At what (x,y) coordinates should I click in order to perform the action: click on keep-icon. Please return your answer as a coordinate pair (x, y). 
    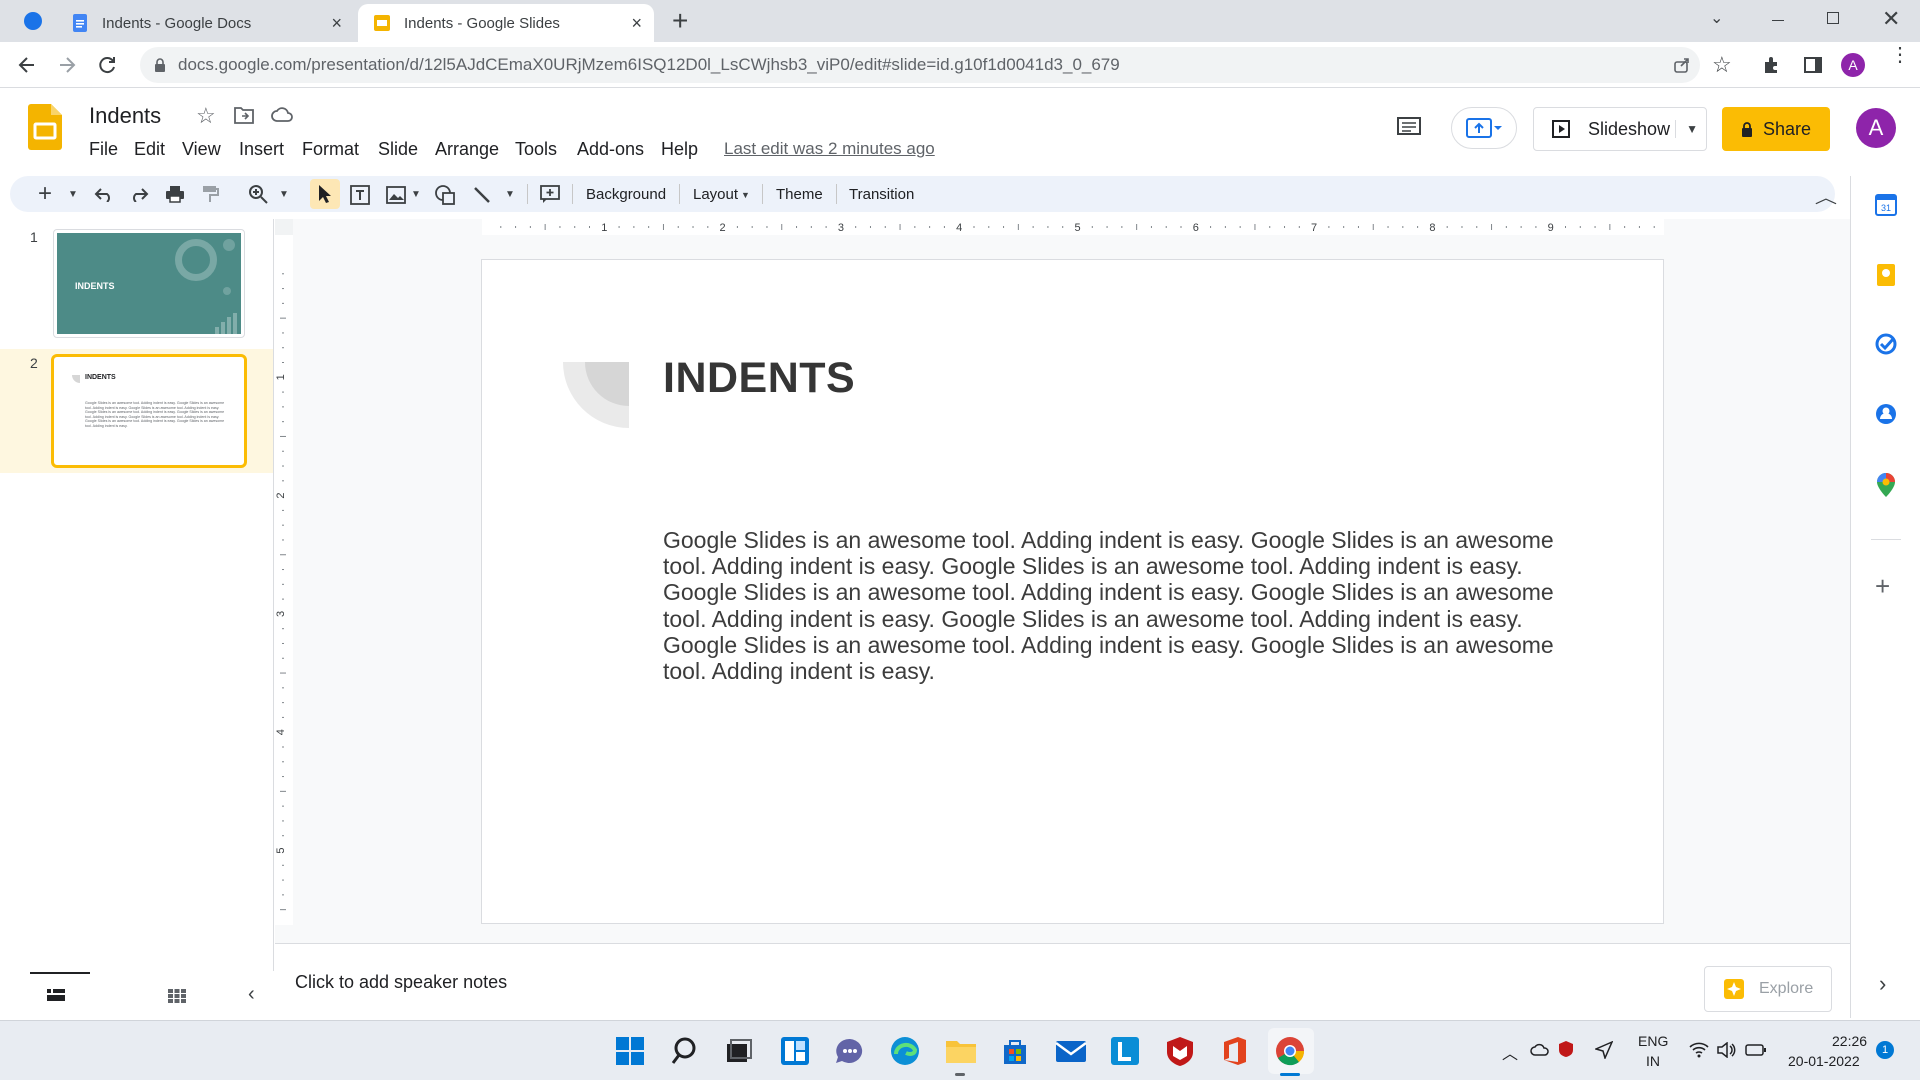
    Looking at the image, I should click on (1886, 275).